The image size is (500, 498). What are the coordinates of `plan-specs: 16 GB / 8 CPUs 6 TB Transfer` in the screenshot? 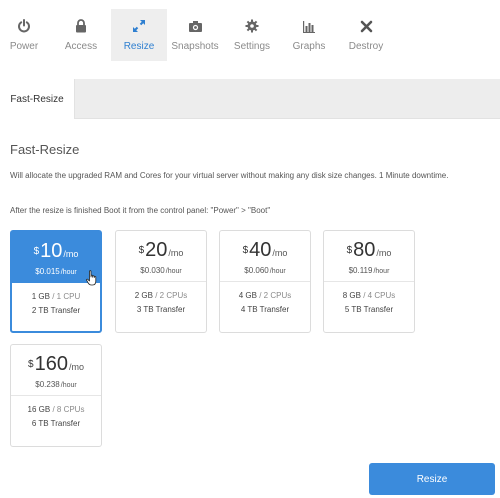 It's located at (56, 416).